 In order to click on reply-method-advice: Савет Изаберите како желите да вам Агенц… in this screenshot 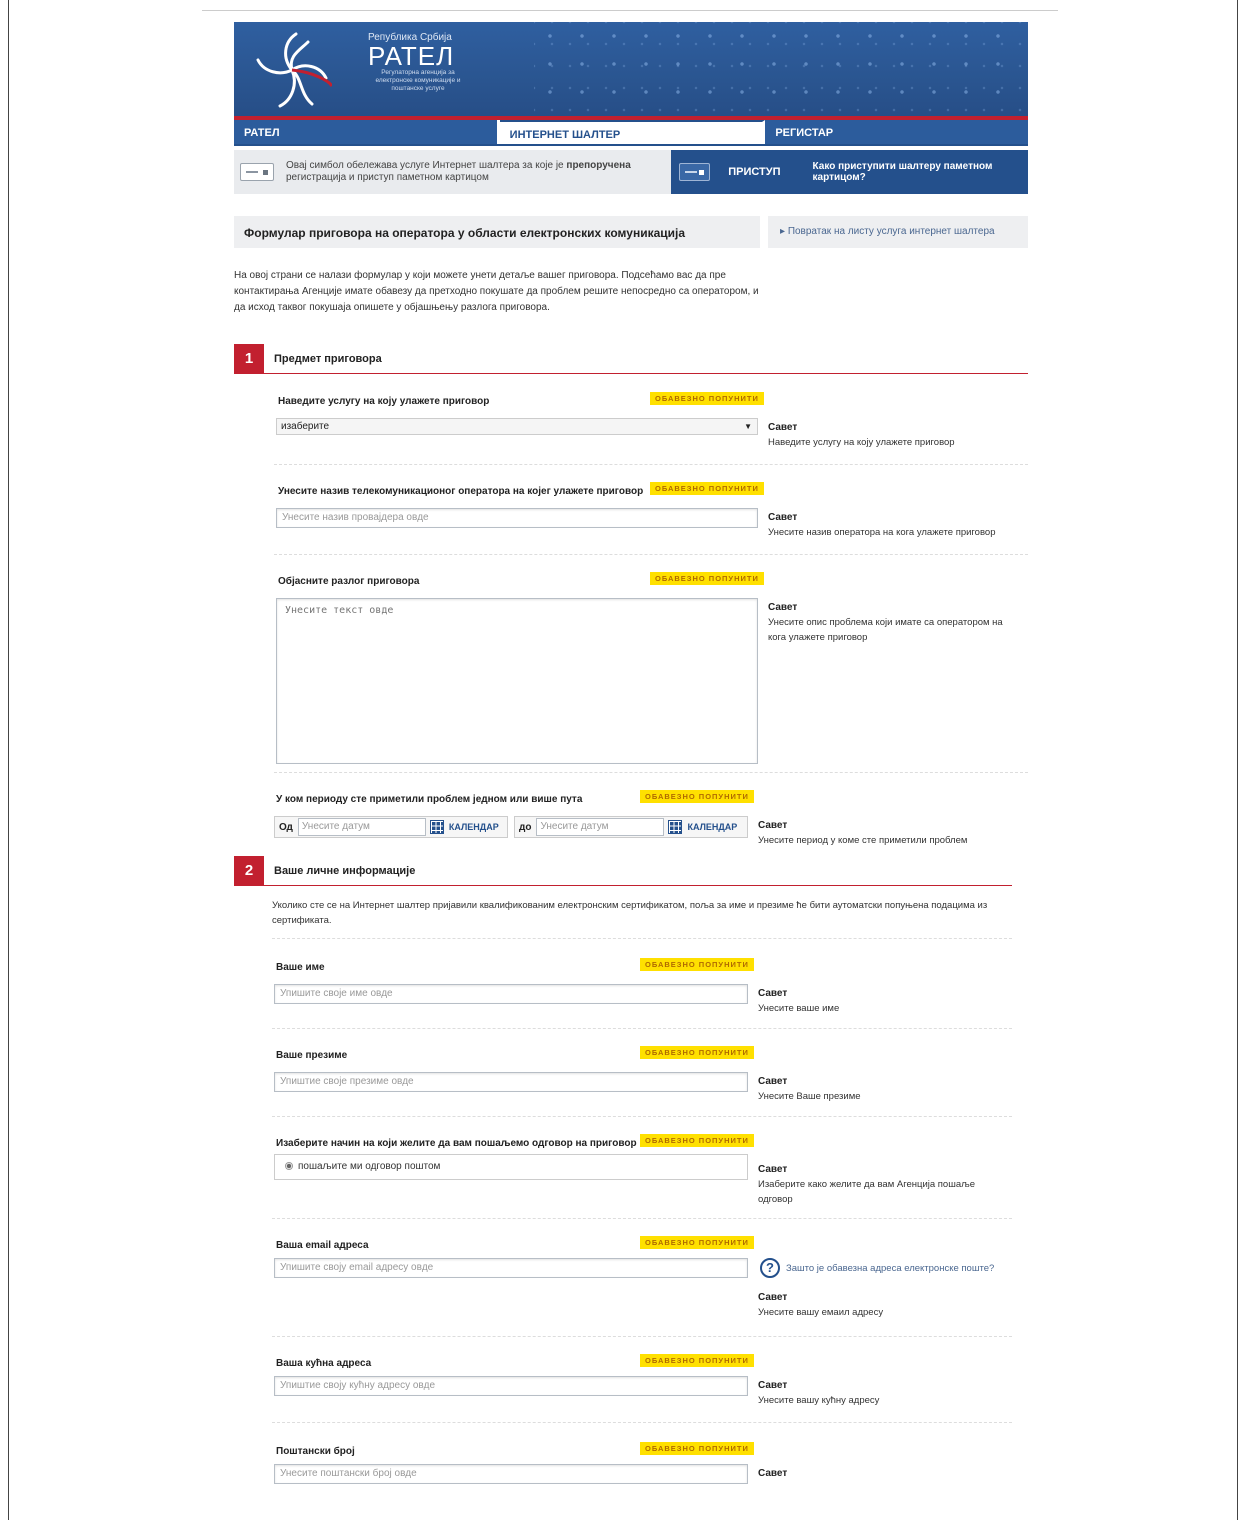, I will do `click(867, 1184)`.